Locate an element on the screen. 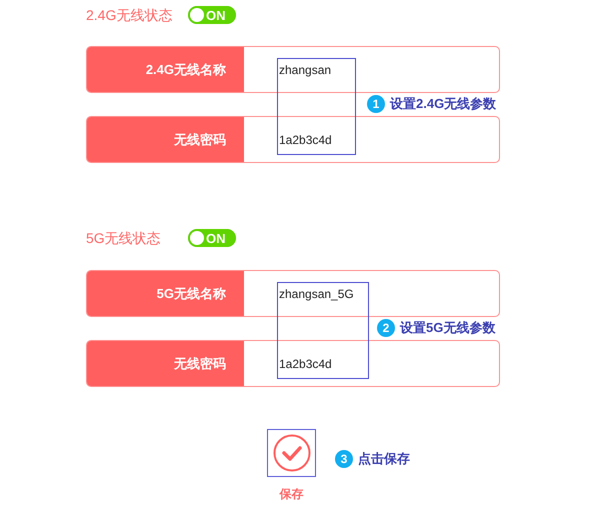 The height and width of the screenshot is (508, 600). save-button is located at coordinates (291, 453).